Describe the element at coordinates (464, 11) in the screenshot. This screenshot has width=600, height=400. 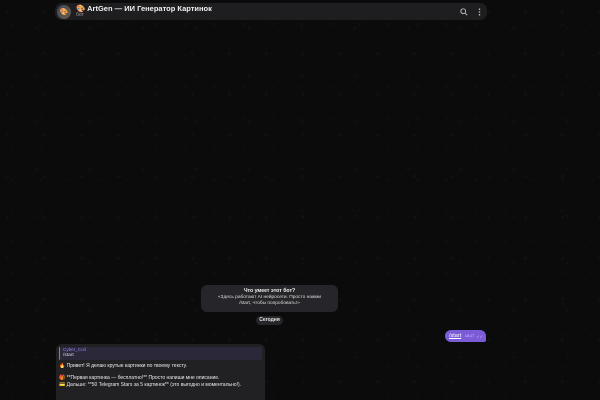
I see `search-icon` at that location.